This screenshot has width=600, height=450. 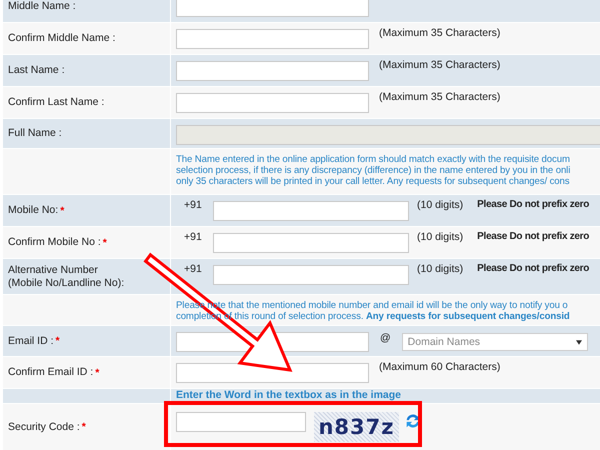 What do you see at coordinates (579, 342) in the screenshot?
I see `caret-icon` at bounding box center [579, 342].